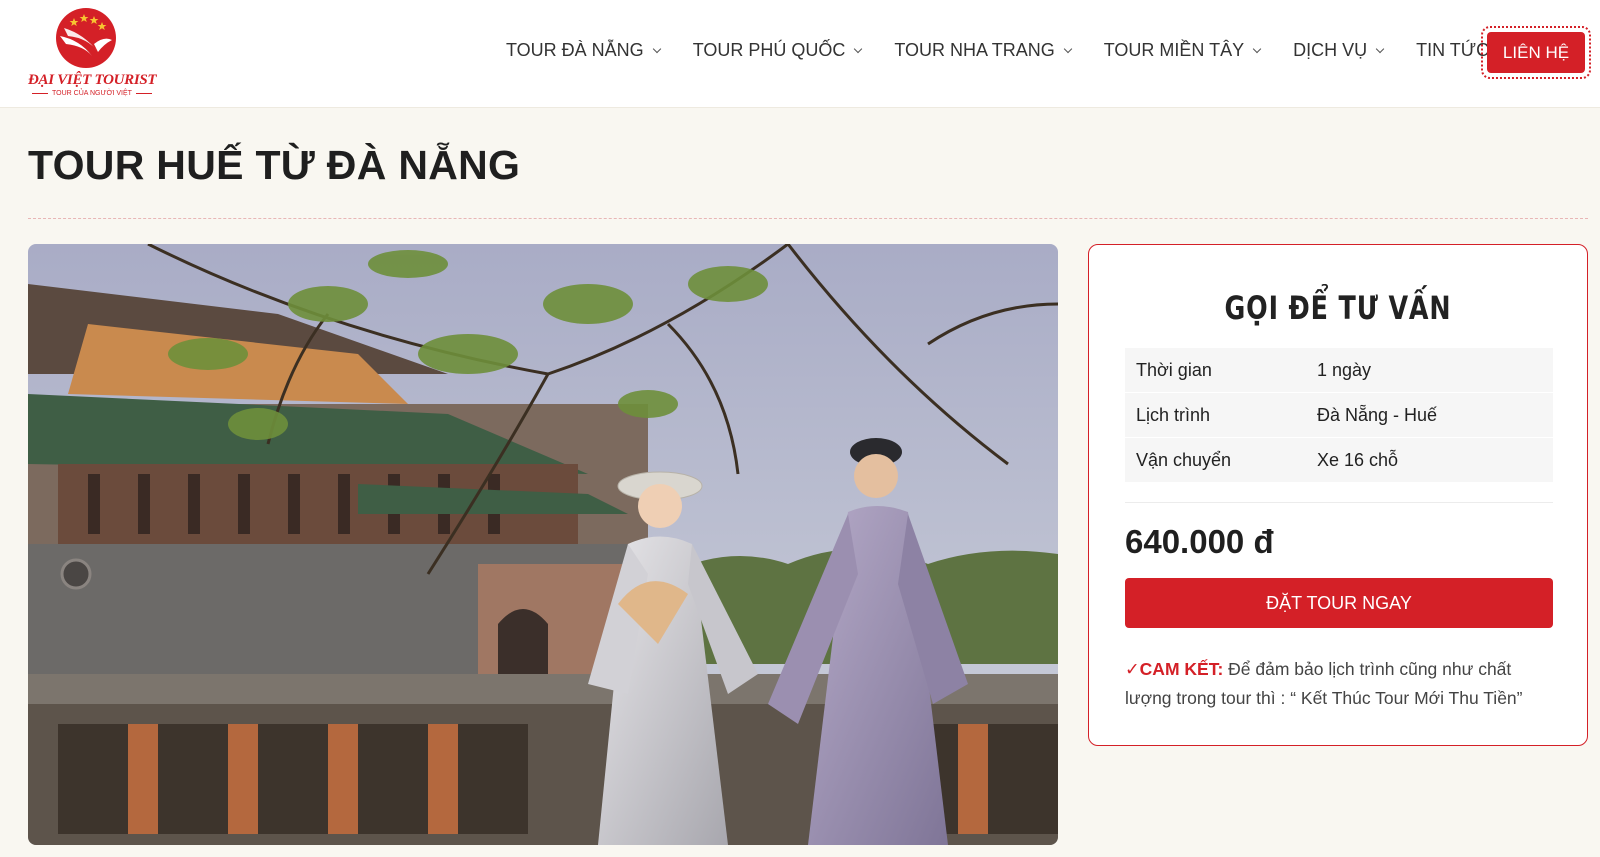 The width and height of the screenshot is (1600, 857). Describe the element at coordinates (1358, 459) in the screenshot. I see `info-value: Xe 16 chỗ` at that location.